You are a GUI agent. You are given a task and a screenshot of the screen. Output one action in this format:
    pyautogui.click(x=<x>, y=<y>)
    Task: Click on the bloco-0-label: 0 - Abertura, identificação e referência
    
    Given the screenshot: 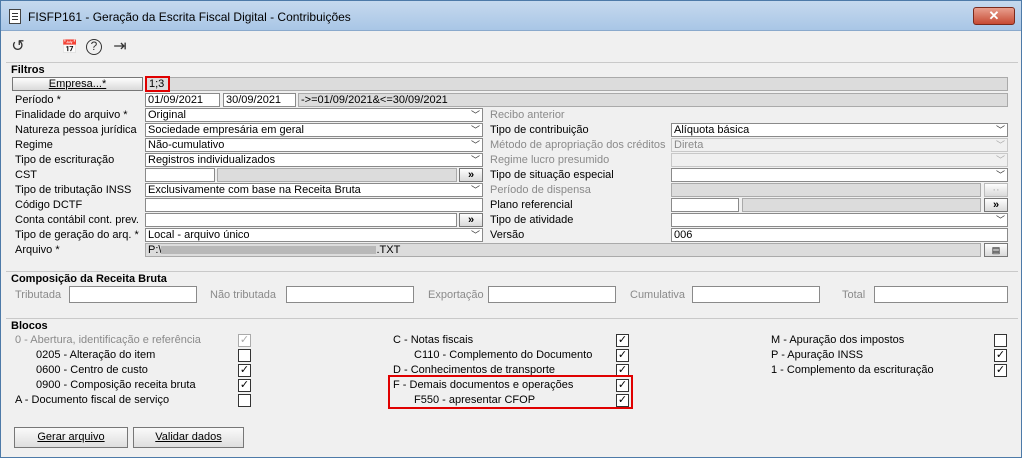 What is the action you would take?
    pyautogui.click(x=108, y=340)
    